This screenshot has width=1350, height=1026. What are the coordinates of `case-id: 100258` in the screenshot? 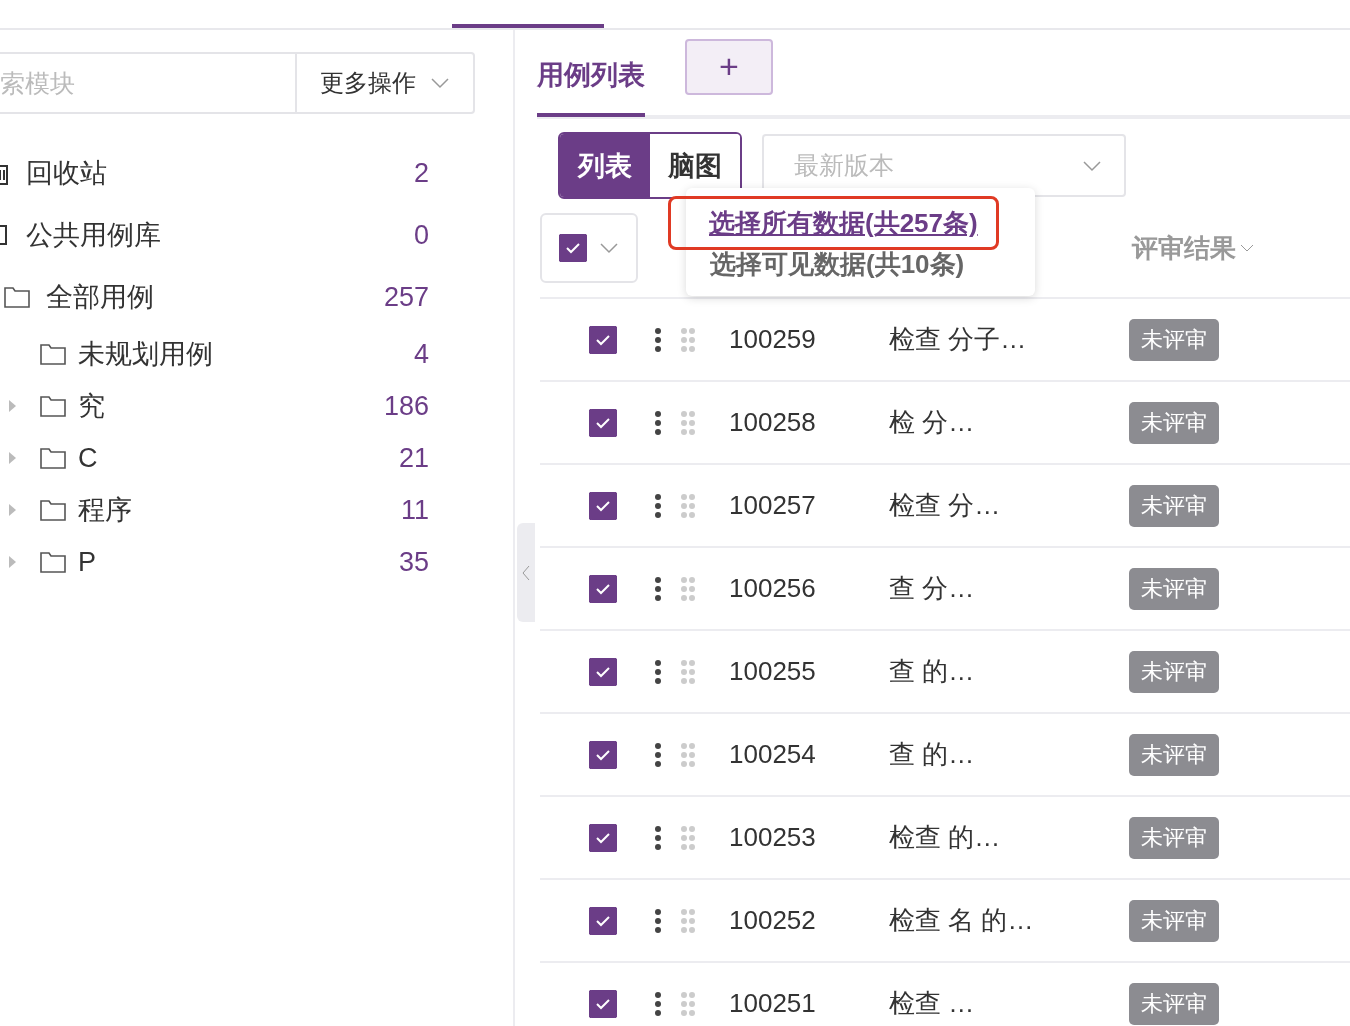 It's located at (773, 422).